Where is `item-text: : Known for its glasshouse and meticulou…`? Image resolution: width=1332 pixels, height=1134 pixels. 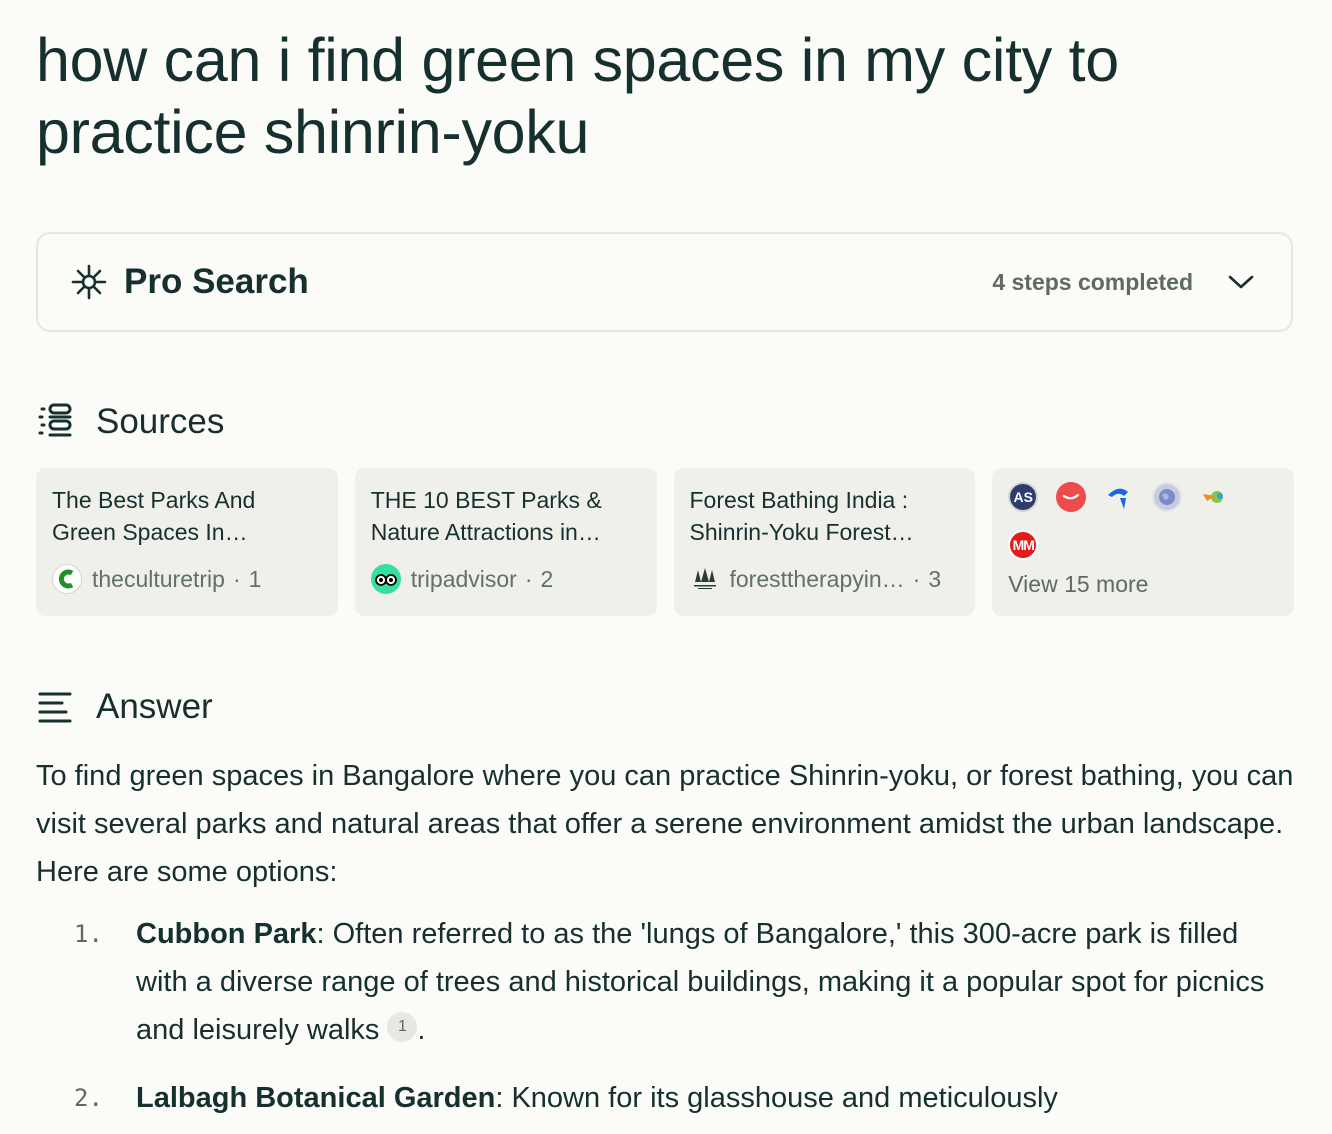 item-text: : Known for its glasshouse and meticulou… is located at coordinates (776, 1098).